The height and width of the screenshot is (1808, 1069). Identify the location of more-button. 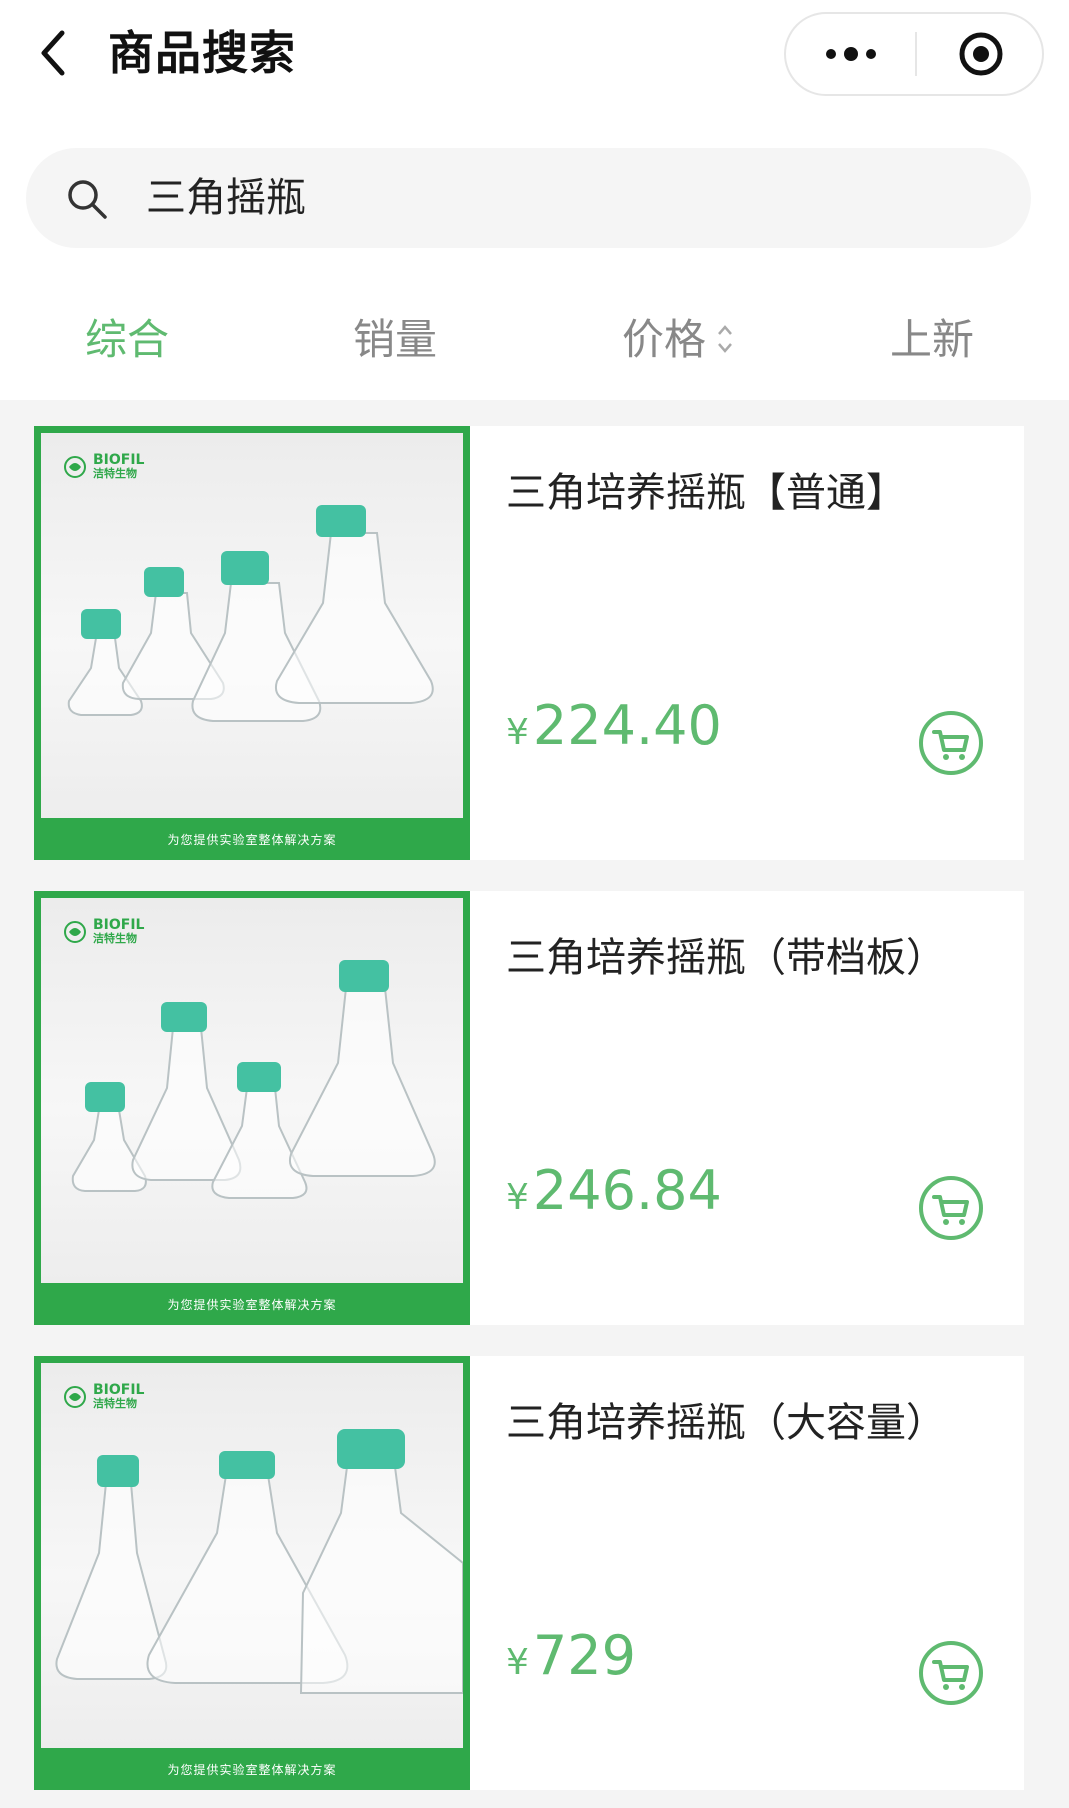
(851, 54).